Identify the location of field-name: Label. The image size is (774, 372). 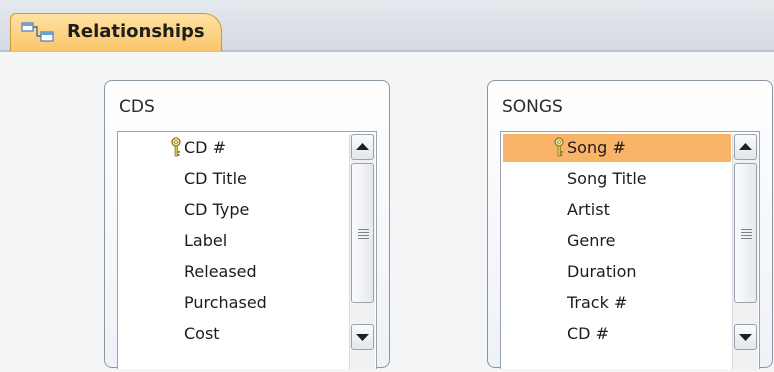
(206, 240).